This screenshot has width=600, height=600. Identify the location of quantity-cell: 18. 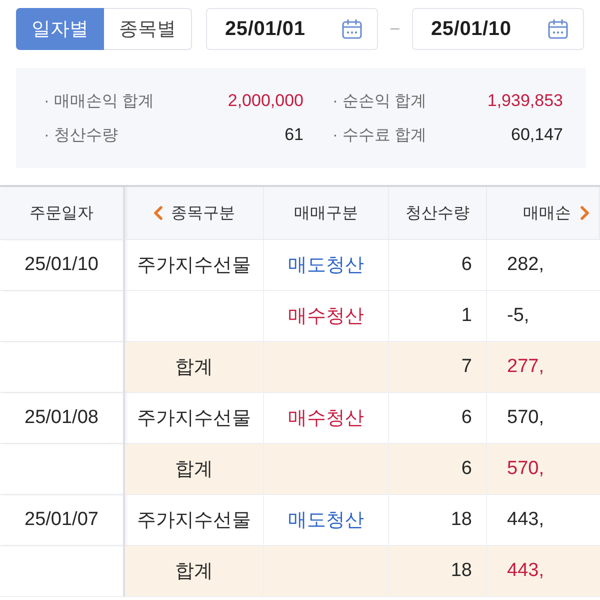
(438, 571).